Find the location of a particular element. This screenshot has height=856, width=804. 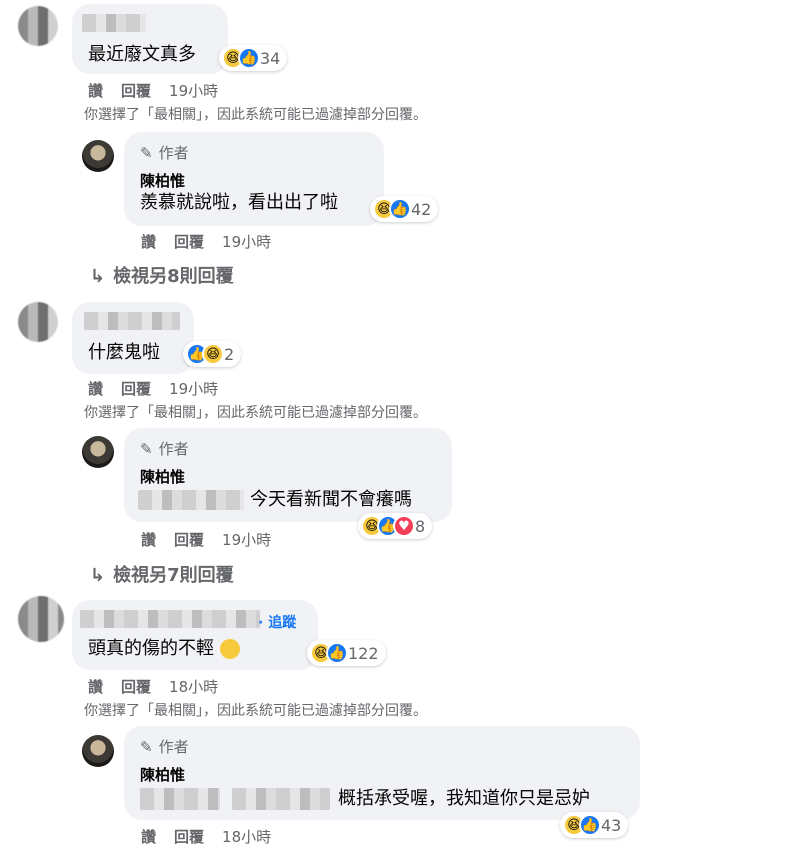

reaction-summary: 😆 👍 122 is located at coordinates (346, 653).